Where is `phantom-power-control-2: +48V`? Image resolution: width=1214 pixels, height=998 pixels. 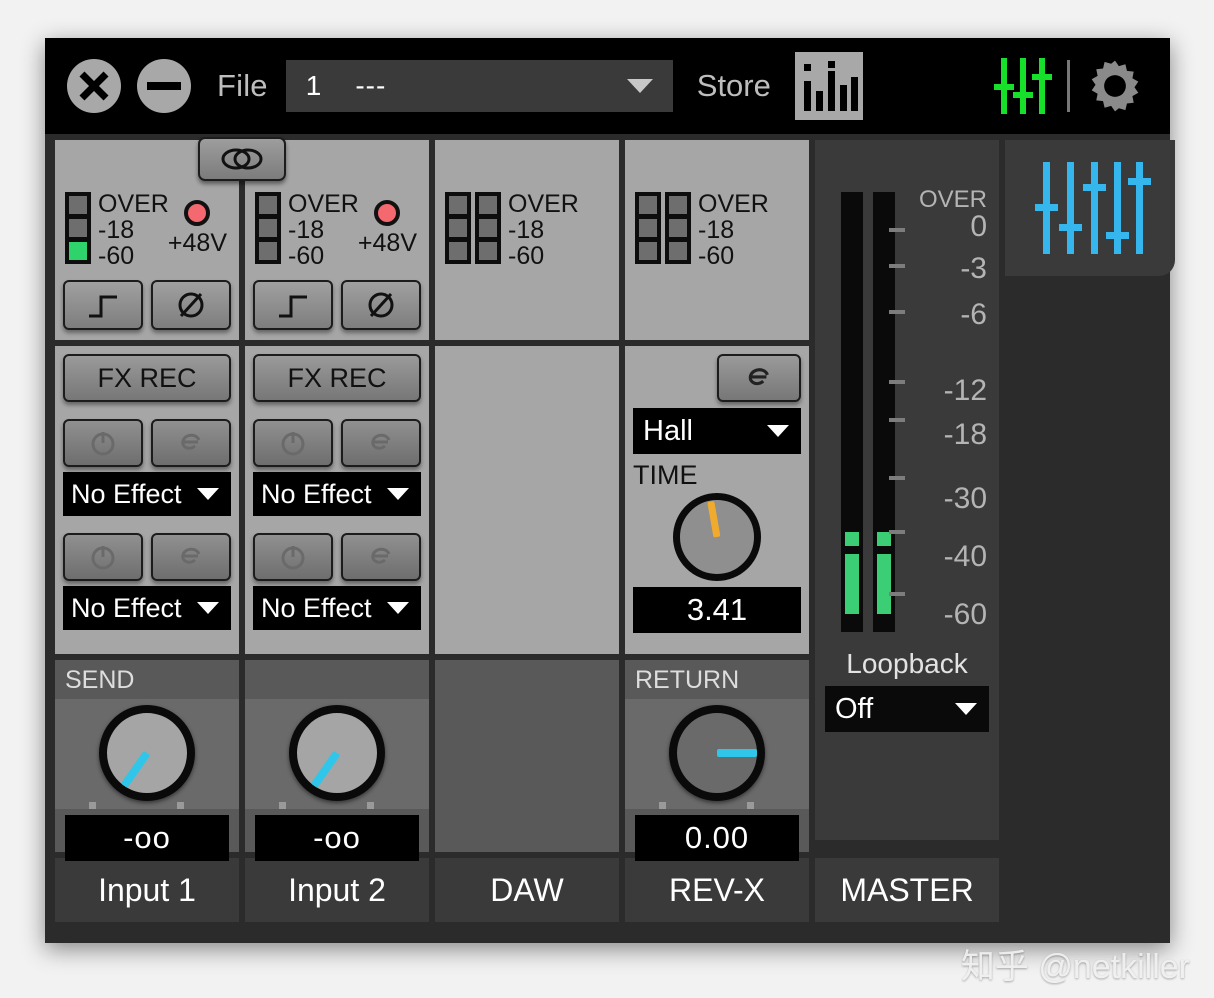 phantom-power-control-2: +48V is located at coordinates (387, 229).